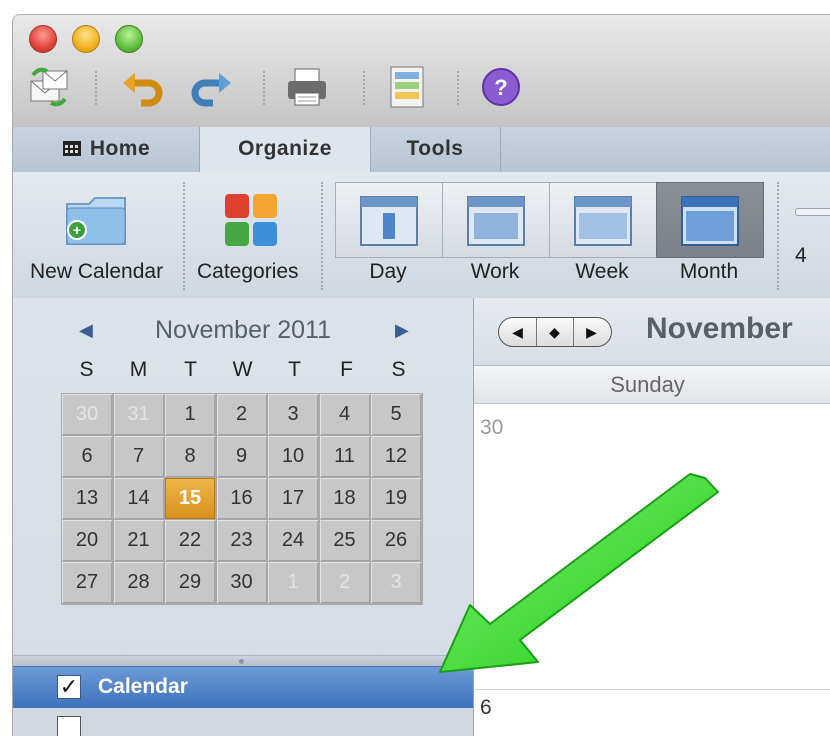  Describe the element at coordinates (49, 87) in the screenshot. I see `send-receive-icon` at that location.